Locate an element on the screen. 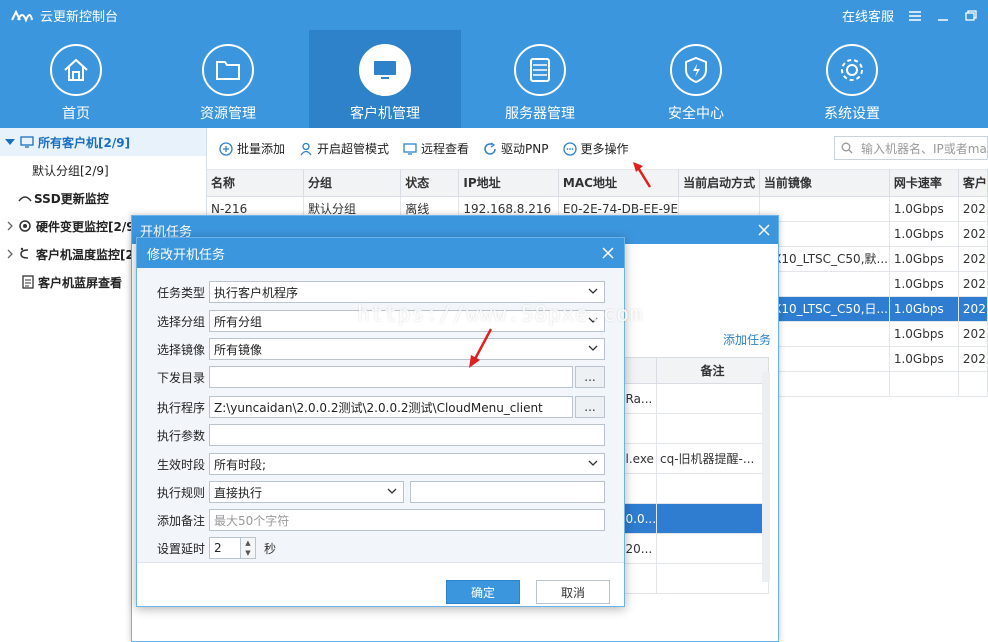 The image size is (988, 642). col-nic-speed: 网卡速率 is located at coordinates (924, 183).